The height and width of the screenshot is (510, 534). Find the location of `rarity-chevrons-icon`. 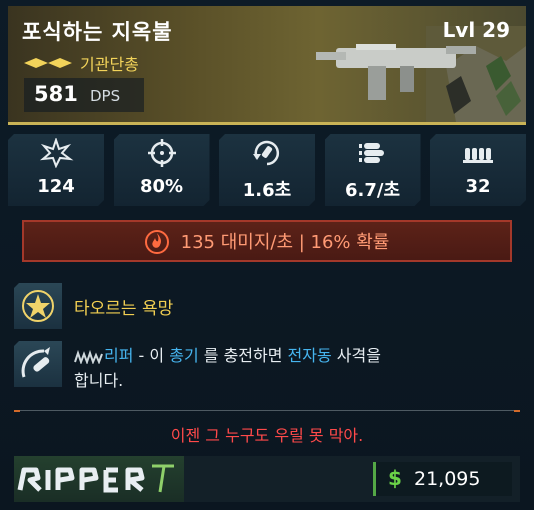

rarity-chevrons-icon is located at coordinates (48, 63).